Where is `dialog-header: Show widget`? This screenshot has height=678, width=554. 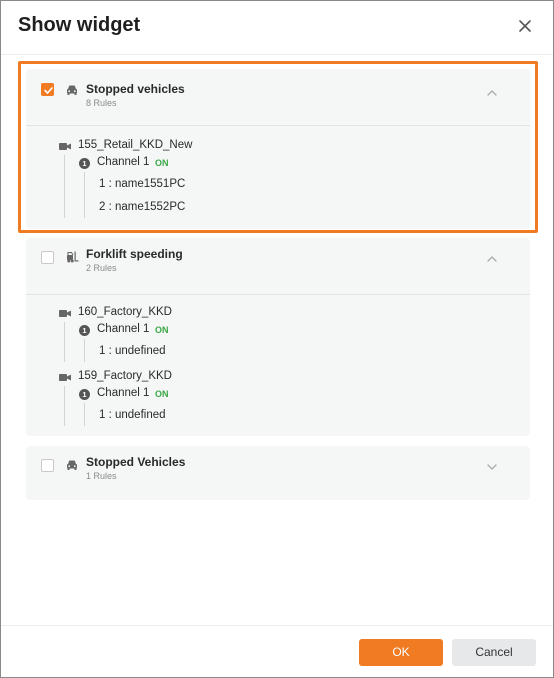 dialog-header: Show widget is located at coordinates (277, 28).